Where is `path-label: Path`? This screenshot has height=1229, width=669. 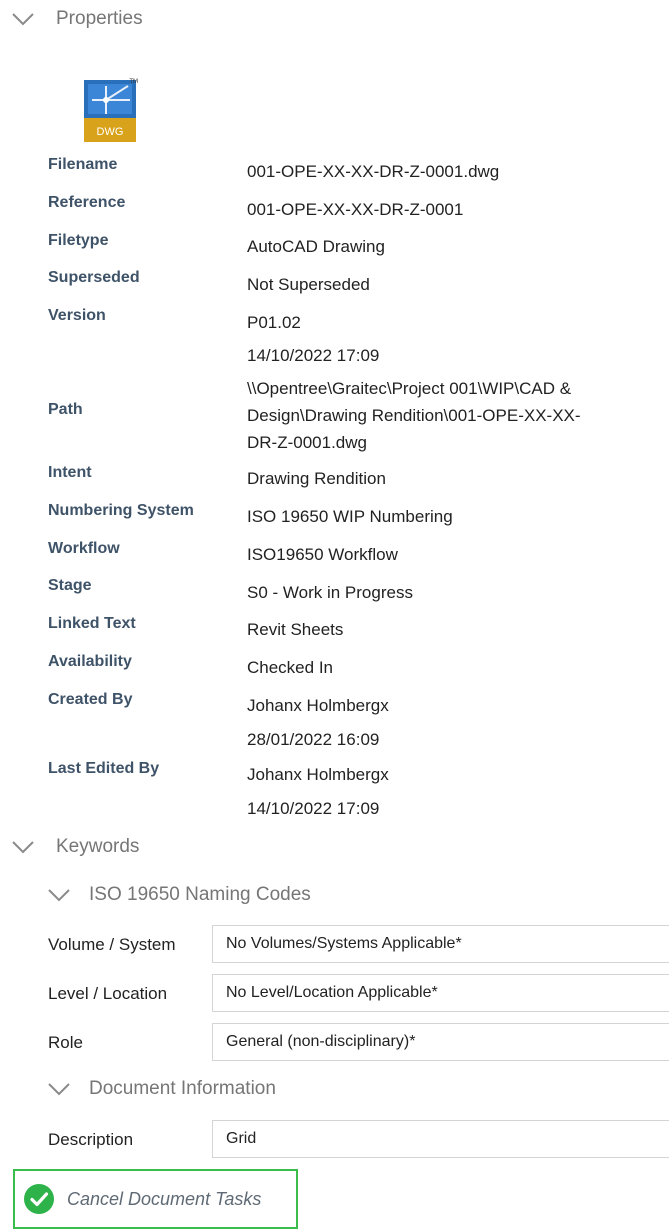 path-label: Path is located at coordinates (65, 409).